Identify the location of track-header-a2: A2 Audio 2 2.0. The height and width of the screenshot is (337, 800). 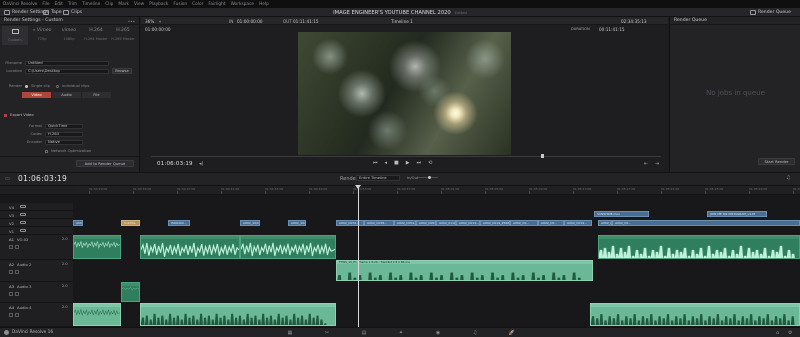
(36, 271).